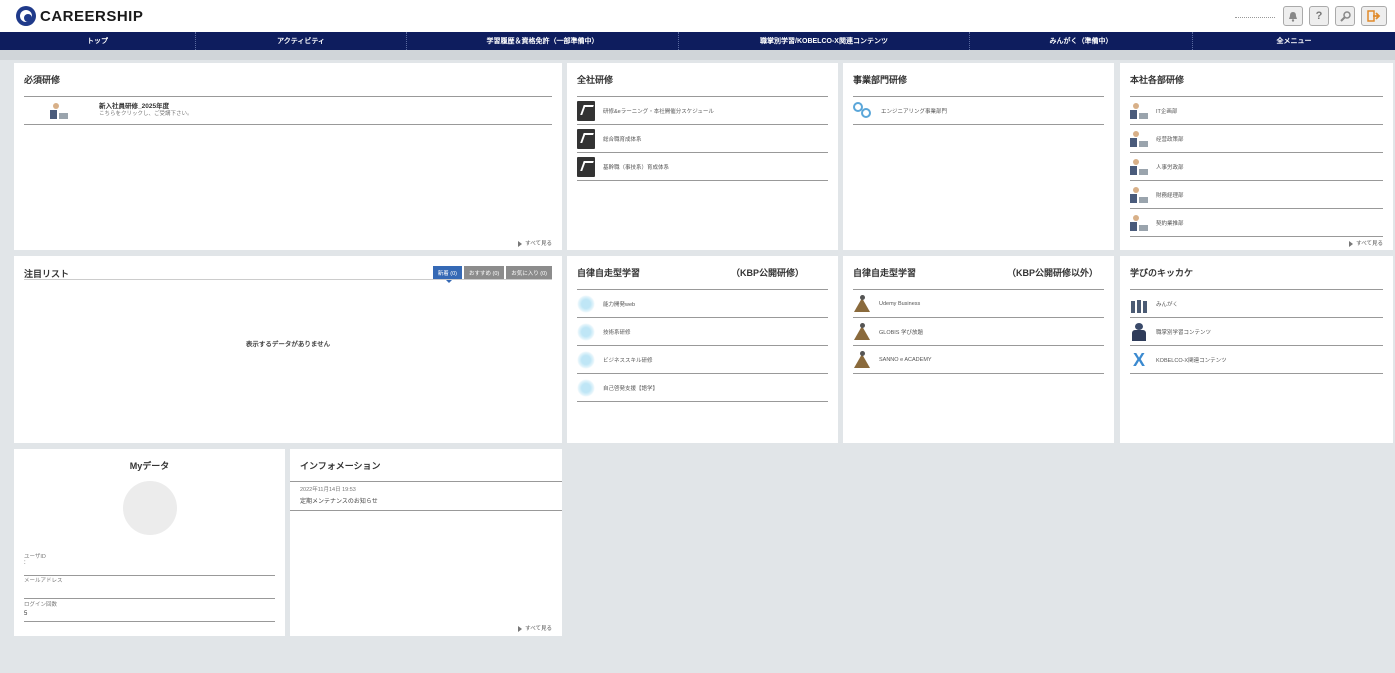 Image resolution: width=1395 pixels, height=673 pixels. What do you see at coordinates (978, 360) in the screenshot?
I see `list-item: SANNO e ACADEMY` at bounding box center [978, 360].